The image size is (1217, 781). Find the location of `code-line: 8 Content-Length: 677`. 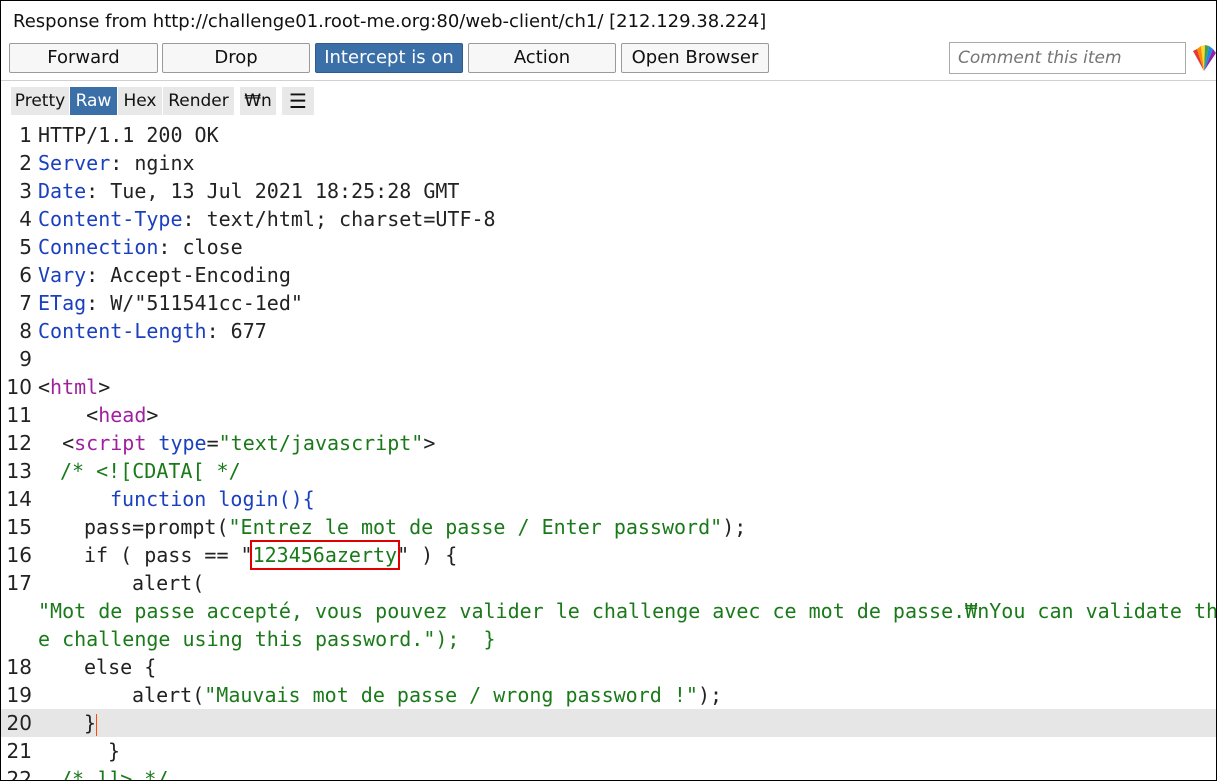

code-line: 8 Content-Length: 677 is located at coordinates (608, 331).